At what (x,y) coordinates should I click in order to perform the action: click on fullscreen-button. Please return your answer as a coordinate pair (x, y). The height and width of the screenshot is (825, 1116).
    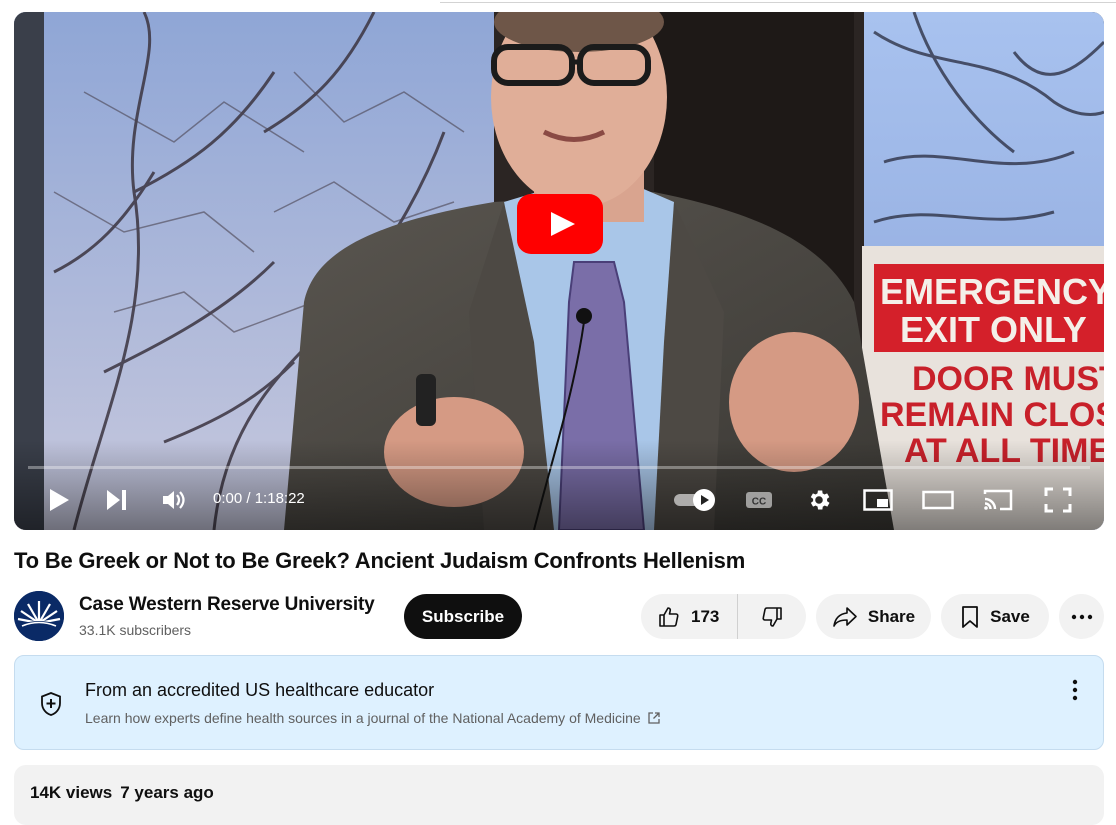
    Looking at the image, I should click on (1058, 500).